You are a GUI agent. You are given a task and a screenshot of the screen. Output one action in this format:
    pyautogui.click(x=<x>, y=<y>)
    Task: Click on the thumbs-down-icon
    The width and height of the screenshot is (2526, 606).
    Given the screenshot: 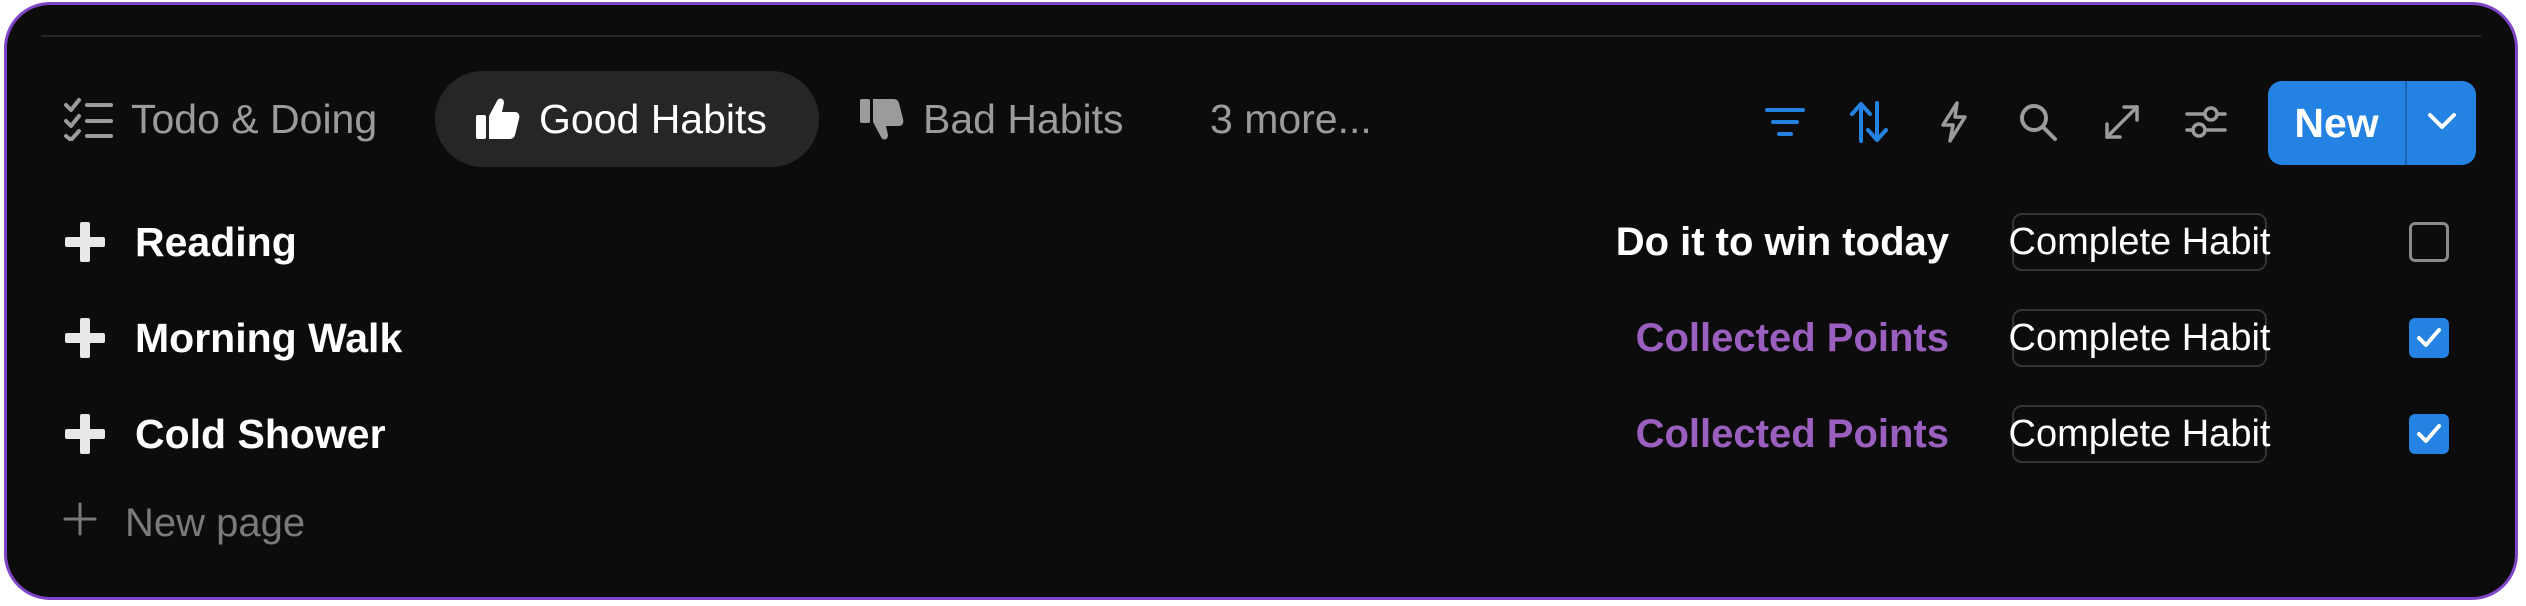 What is the action you would take?
    pyautogui.click(x=881, y=119)
    